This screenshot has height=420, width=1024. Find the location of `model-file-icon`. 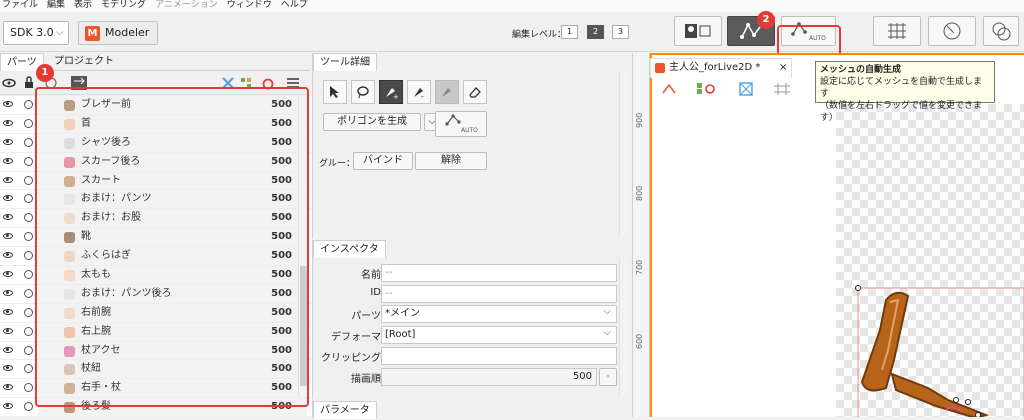

model-file-icon is located at coordinates (660, 68).